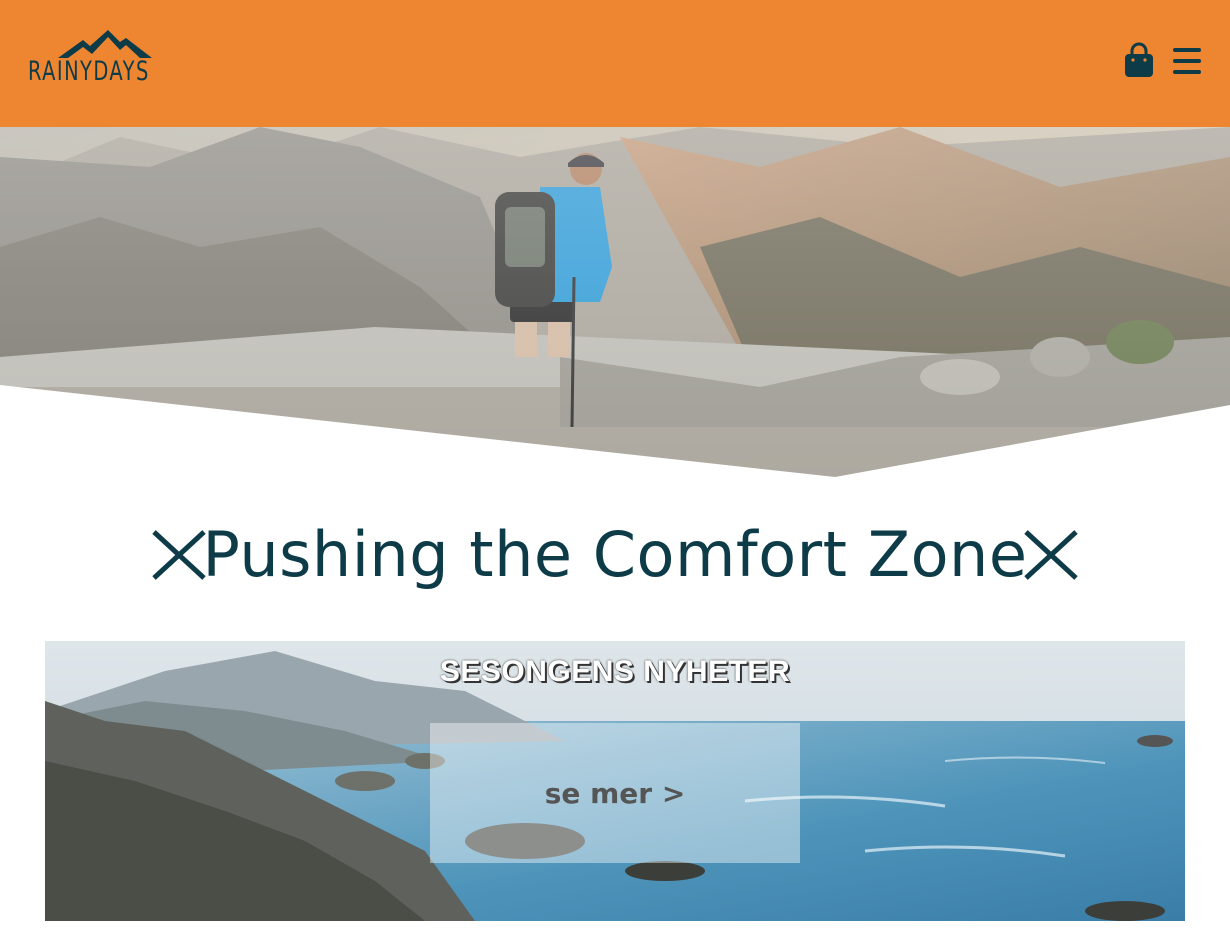 The width and height of the screenshot is (1230, 946). I want to click on menu-button, so click(1187, 61).